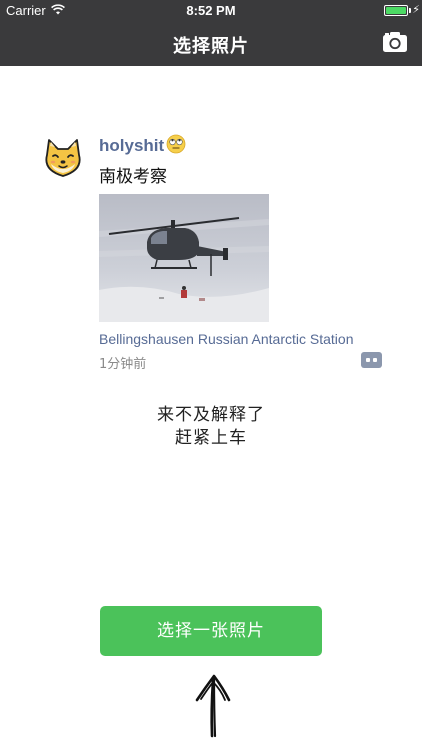 The width and height of the screenshot is (422, 750). I want to click on charging-bolt-icon: ⚡, so click(416, 9).